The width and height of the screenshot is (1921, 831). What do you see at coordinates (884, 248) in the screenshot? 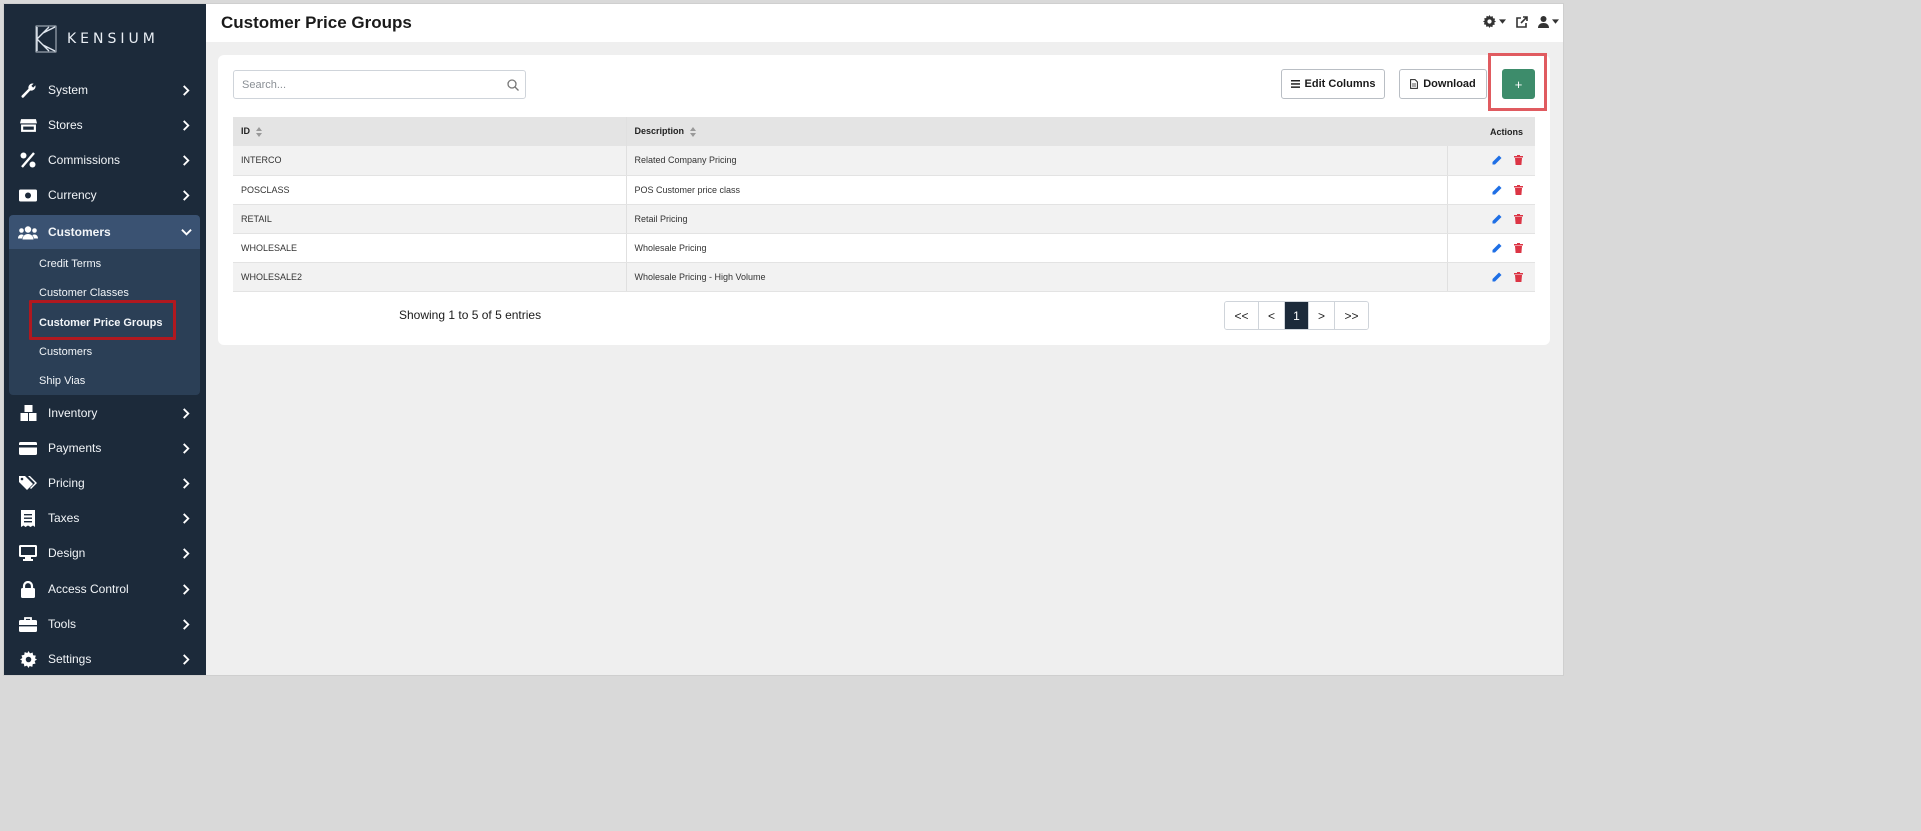
I see `table-row: WHOLESALE Wholesale Pricing` at bounding box center [884, 248].